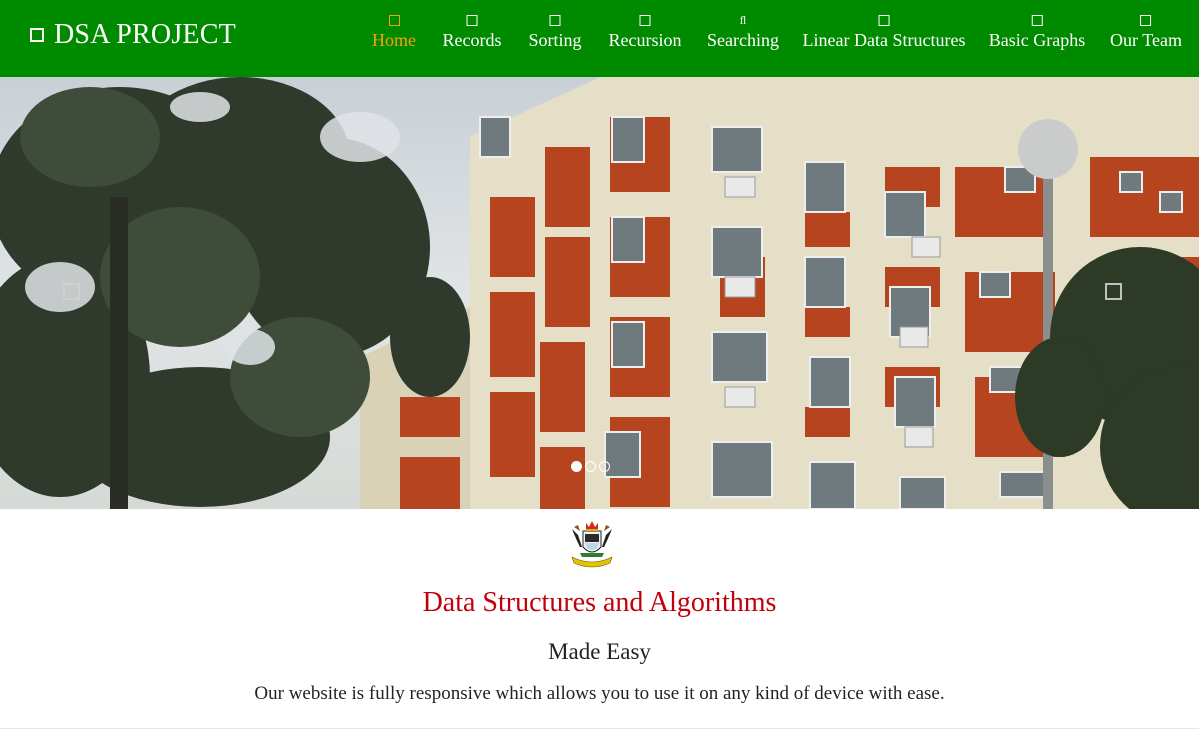  Describe the element at coordinates (394, 40) in the screenshot. I see `nav-label-home: Home` at that location.